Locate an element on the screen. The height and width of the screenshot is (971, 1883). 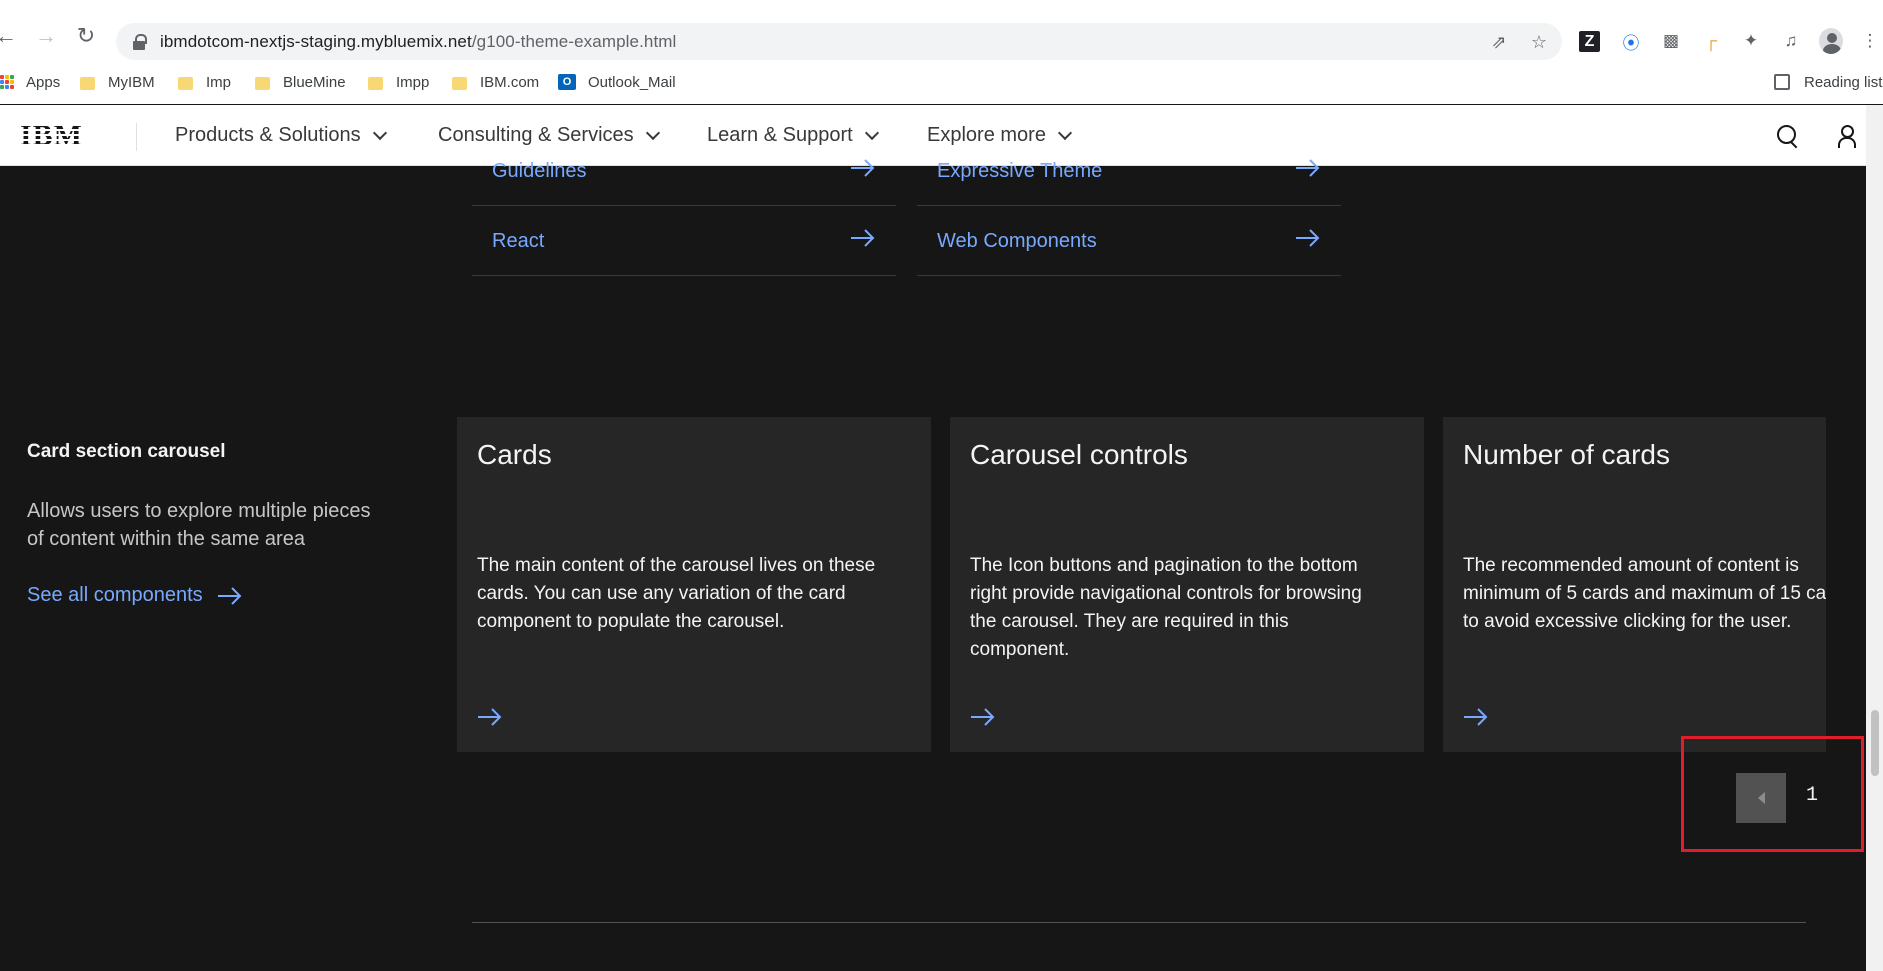
bookmark-myibm: MyIBM is located at coordinates (117, 82).